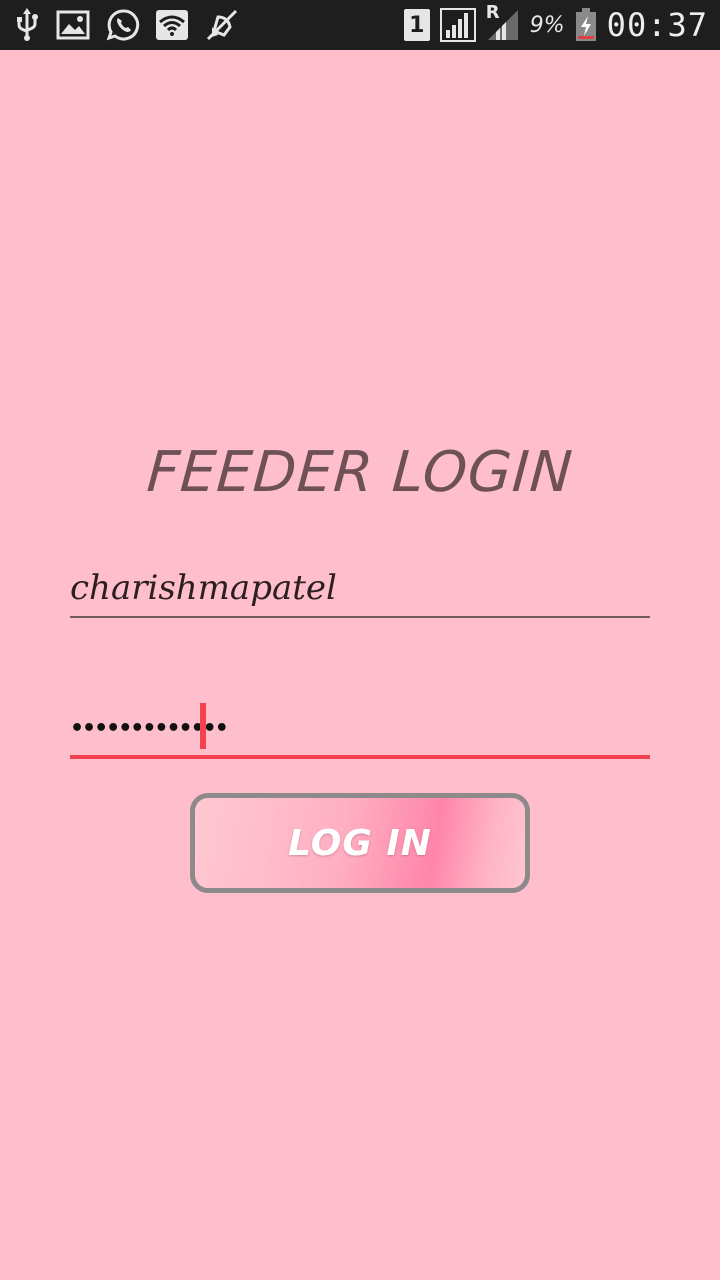  I want to click on mute-icon, so click(222, 25).